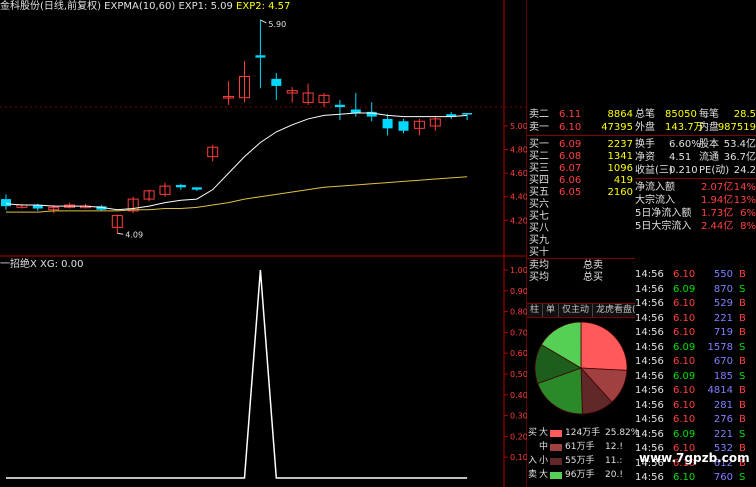  Describe the element at coordinates (645, 127) in the screenshot. I see `stats-label: 外盘` at that location.